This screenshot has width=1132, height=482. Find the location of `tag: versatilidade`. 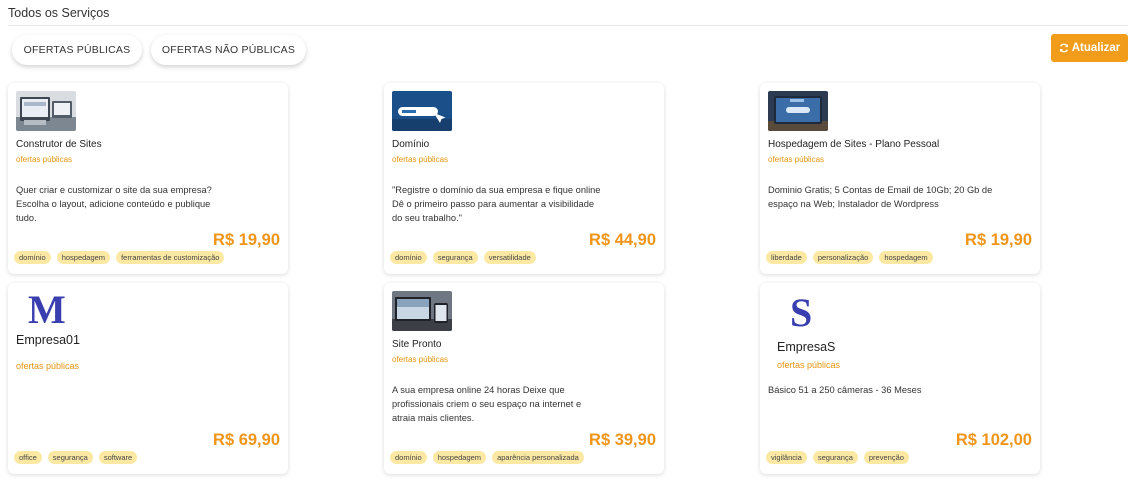

tag: versatilidade is located at coordinates (509, 257).